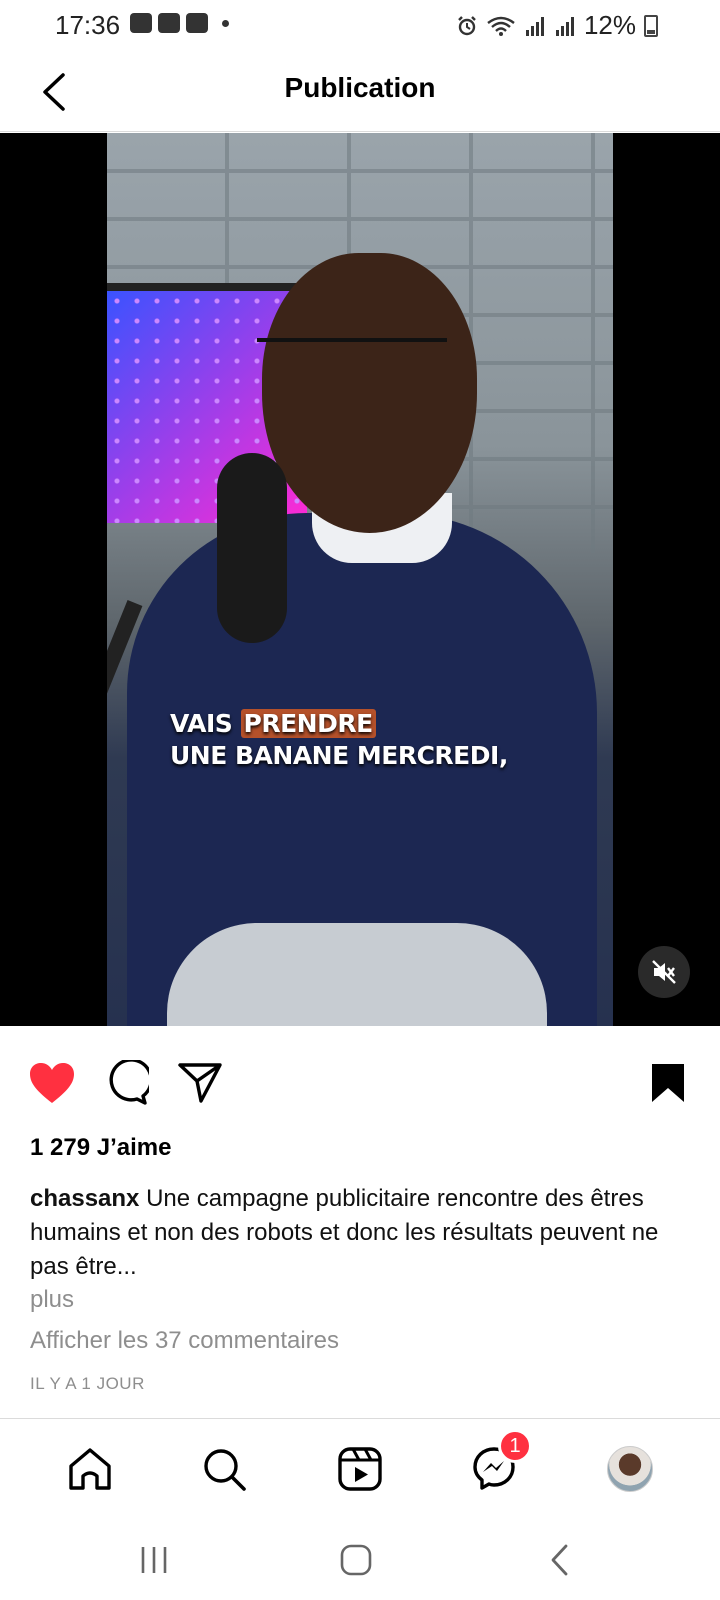  I want to click on share-button, so click(200, 1083).